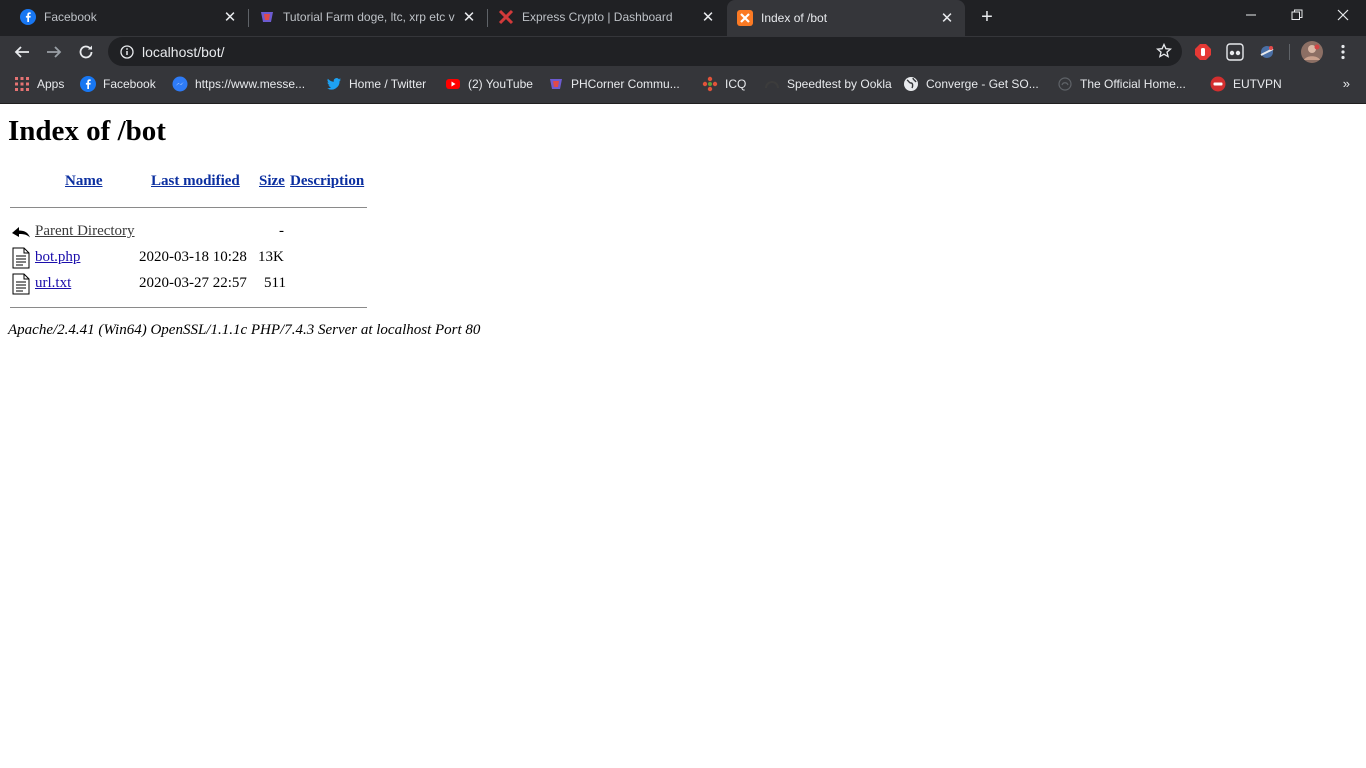 The height and width of the screenshot is (768, 1366). I want to click on extension-vpn-icon, so click(1267, 52).